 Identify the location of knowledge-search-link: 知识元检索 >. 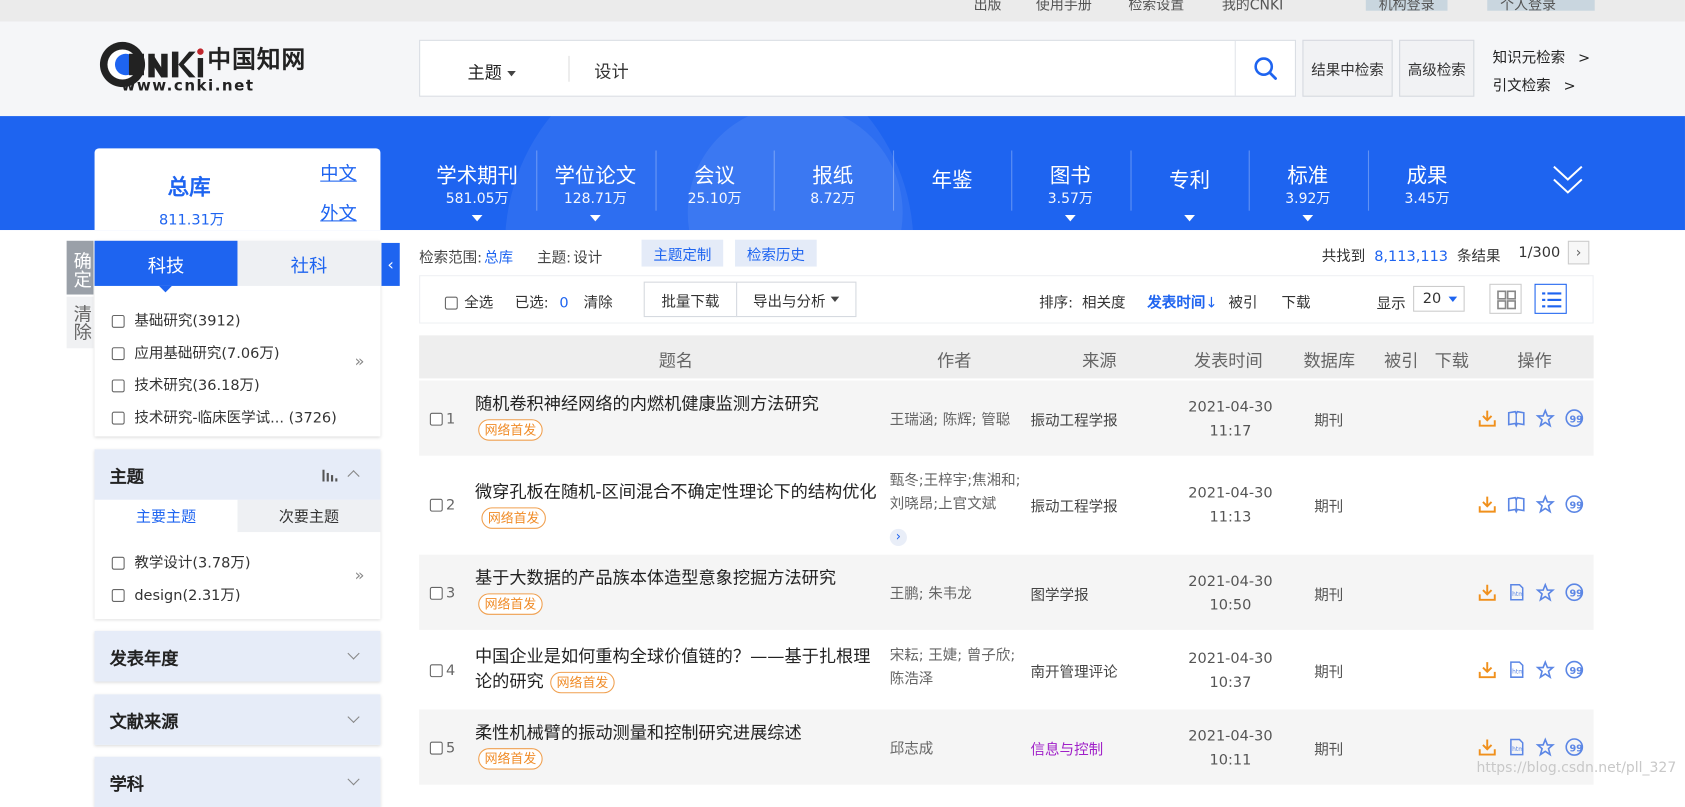
(1542, 55).